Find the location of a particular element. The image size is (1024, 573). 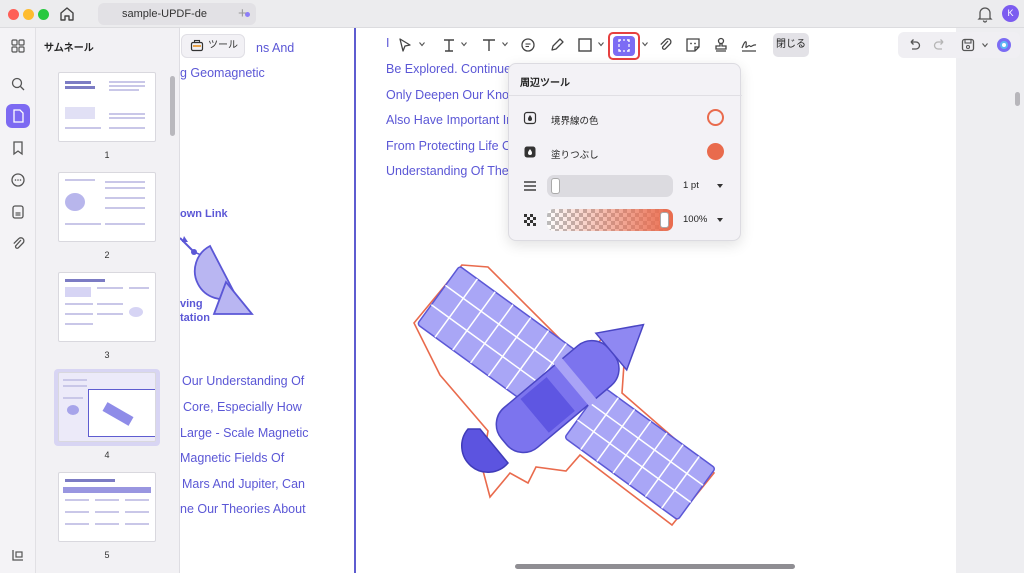

area-shape-tool-button is located at coordinates (624, 46).